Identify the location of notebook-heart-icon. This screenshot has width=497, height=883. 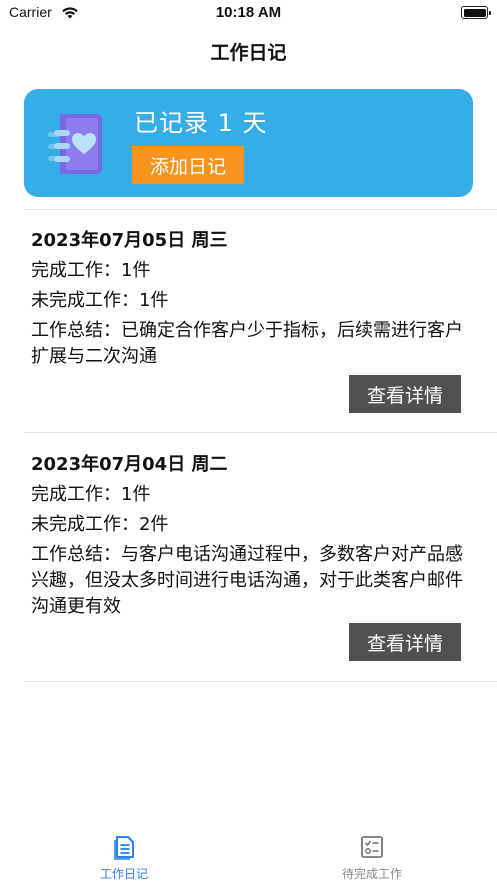
(75, 144).